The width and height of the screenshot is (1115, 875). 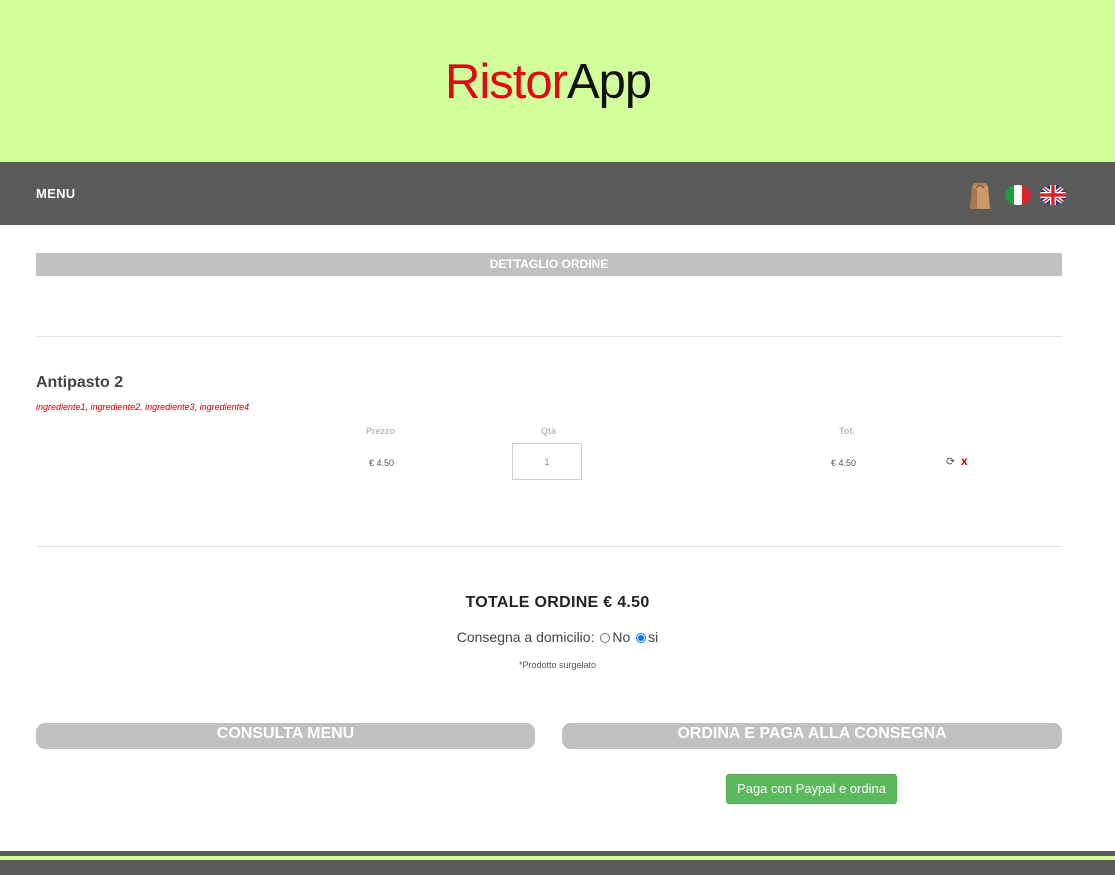 I want to click on footer-bar-bottom, so click(x=557, y=867).